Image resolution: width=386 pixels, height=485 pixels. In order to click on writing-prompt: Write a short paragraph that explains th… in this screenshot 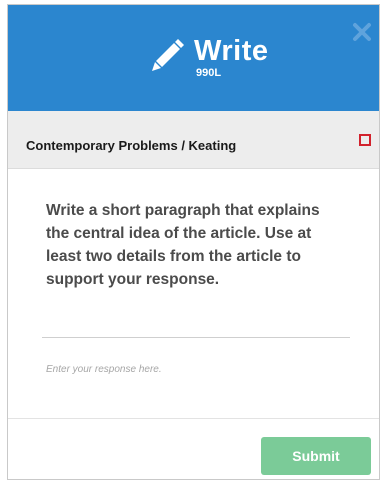, I will do `click(183, 245)`.